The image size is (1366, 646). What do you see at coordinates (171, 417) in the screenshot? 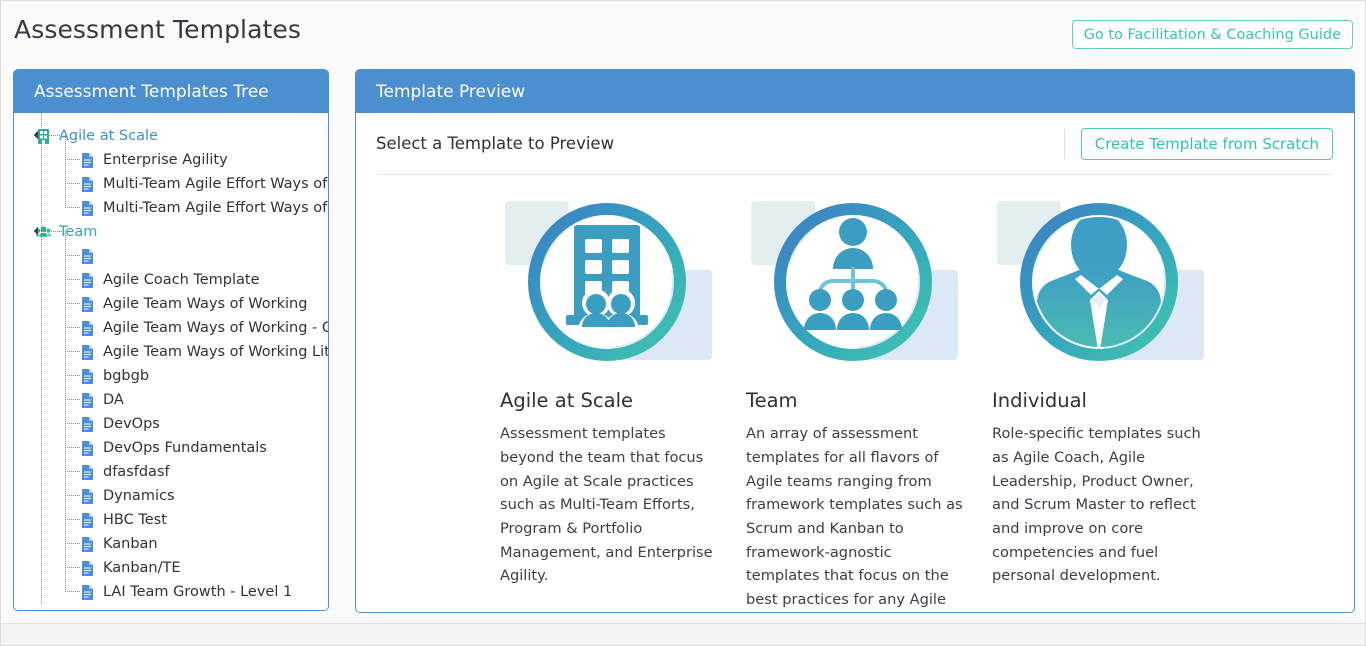
I see `tree-item-row: DevOps` at bounding box center [171, 417].